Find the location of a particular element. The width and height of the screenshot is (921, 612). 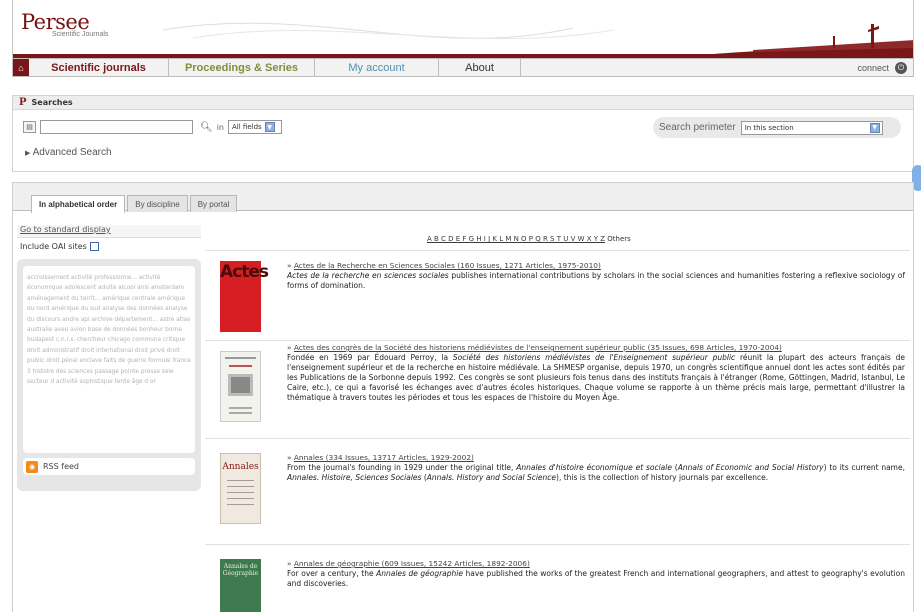

field-select-value: All fields is located at coordinates (247, 127).